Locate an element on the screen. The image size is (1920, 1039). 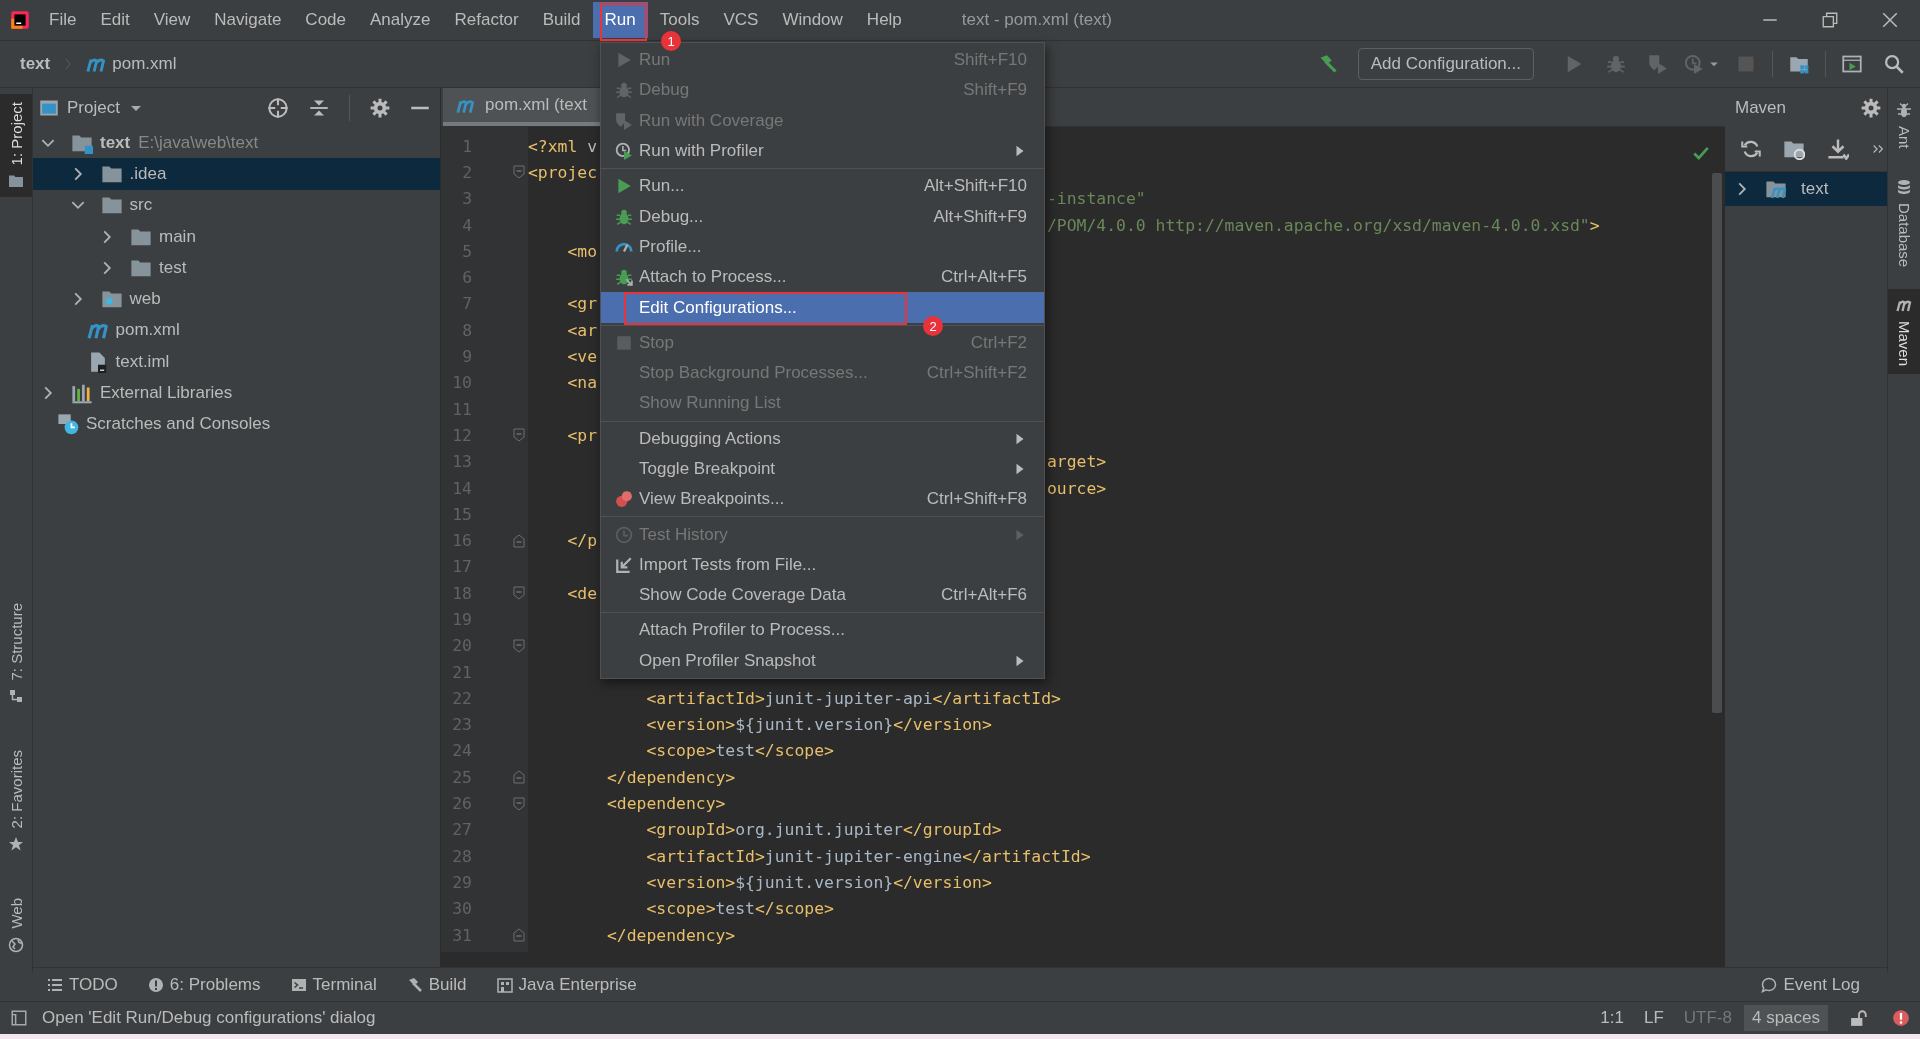
tree-item: Scratches and Consoles is located at coordinates (178, 424).